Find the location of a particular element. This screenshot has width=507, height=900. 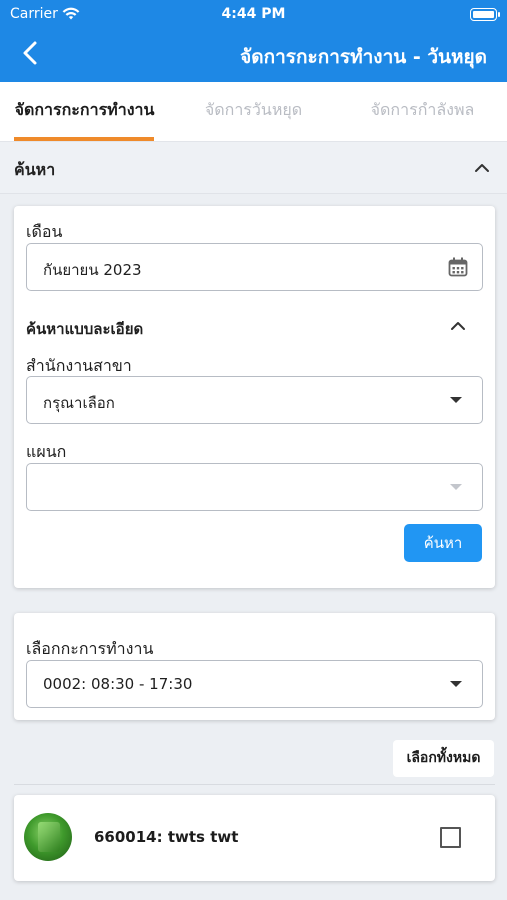

status-bar: Carrier 4:44 PM is located at coordinates (253, 15).